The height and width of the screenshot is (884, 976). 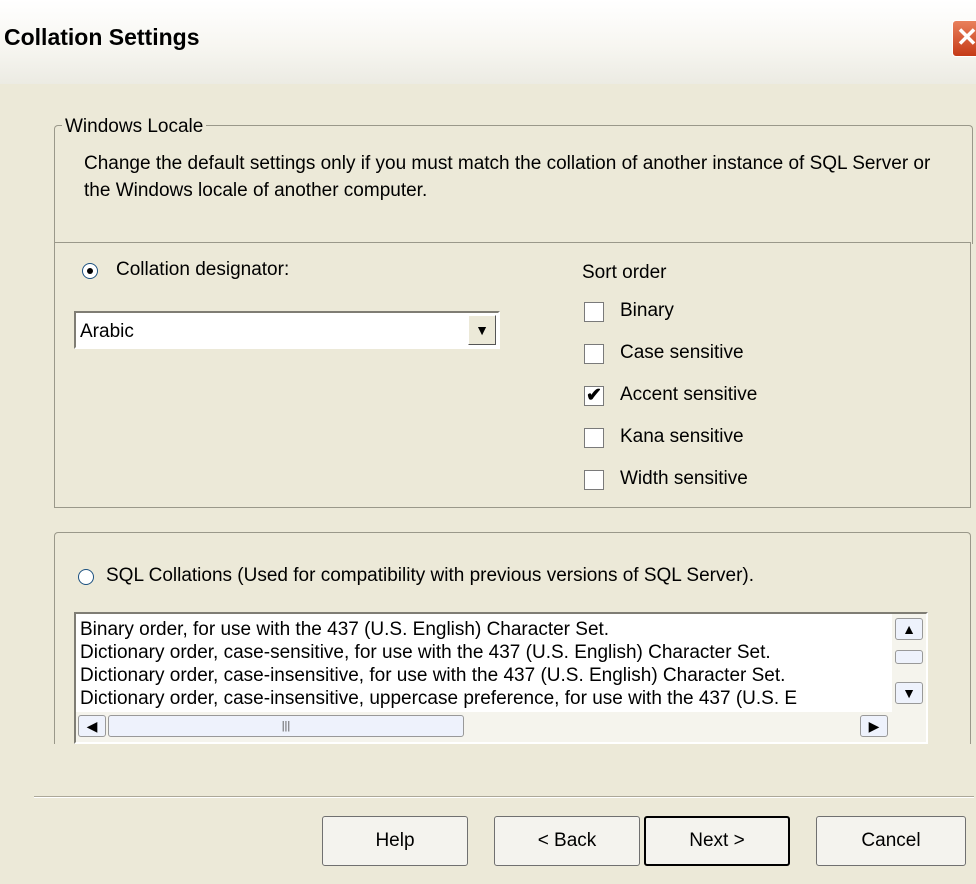 I want to click on width-sensitive-label: Width sensitive, so click(x=684, y=479).